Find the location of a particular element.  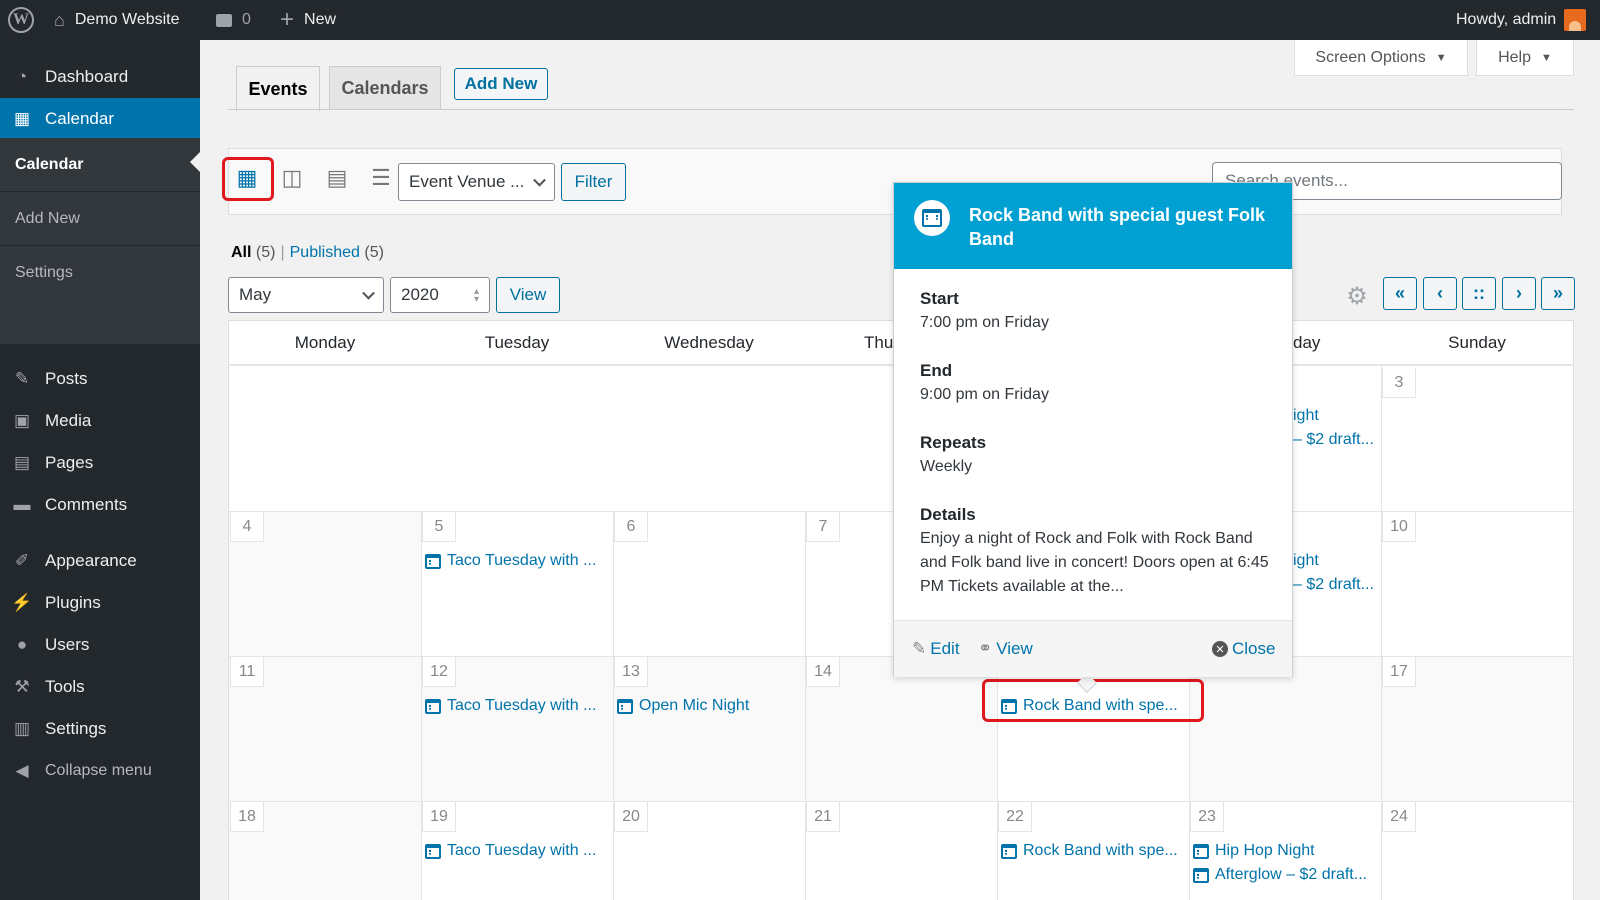

highlight-calendar-view is located at coordinates (248, 179).